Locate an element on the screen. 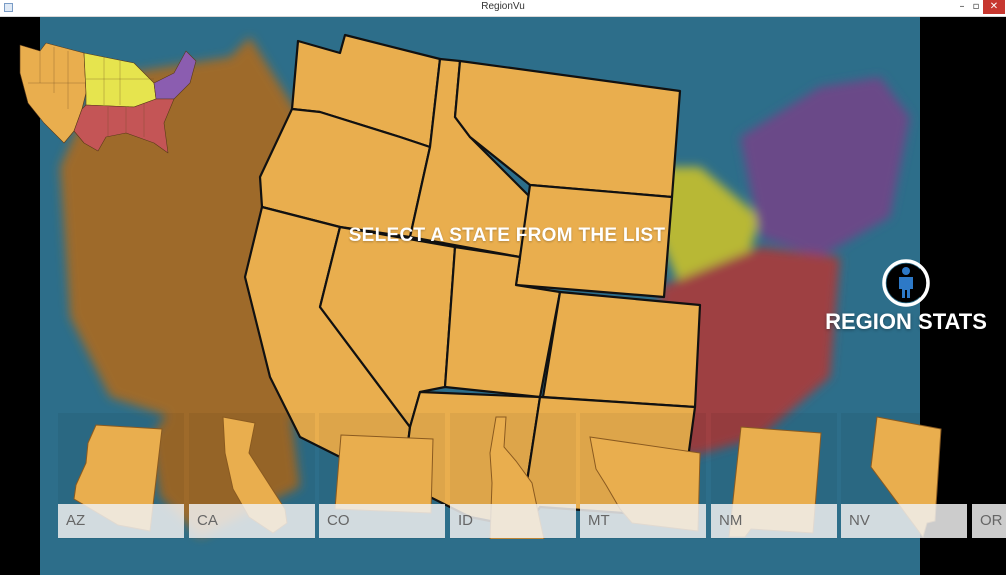 This screenshot has height=575, width=1006. state-label: AZ is located at coordinates (121, 521).